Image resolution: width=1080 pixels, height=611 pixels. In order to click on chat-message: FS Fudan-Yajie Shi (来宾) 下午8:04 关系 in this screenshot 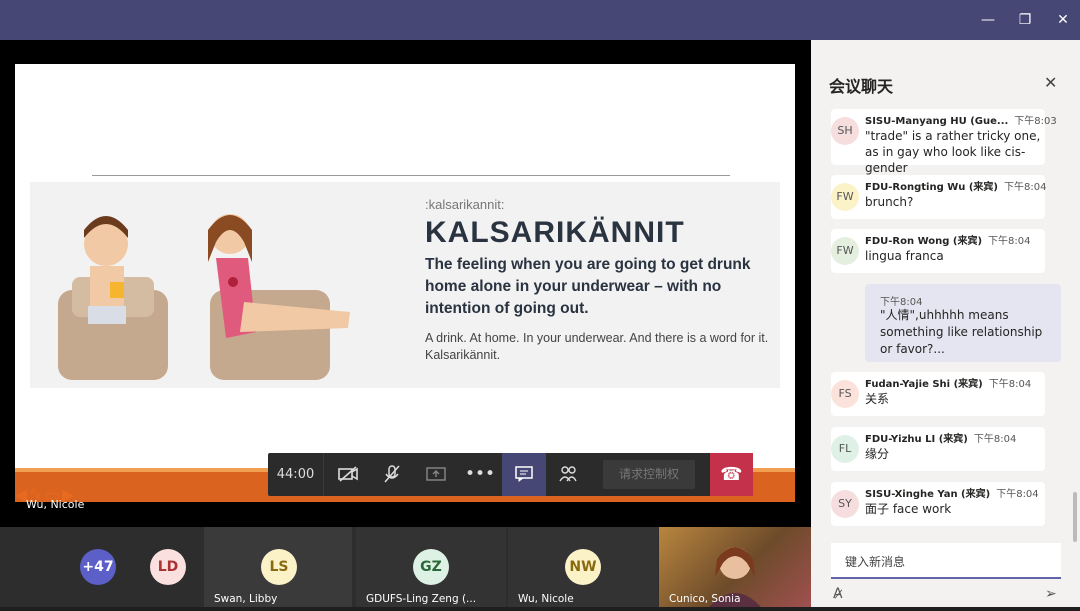, I will do `click(938, 394)`.